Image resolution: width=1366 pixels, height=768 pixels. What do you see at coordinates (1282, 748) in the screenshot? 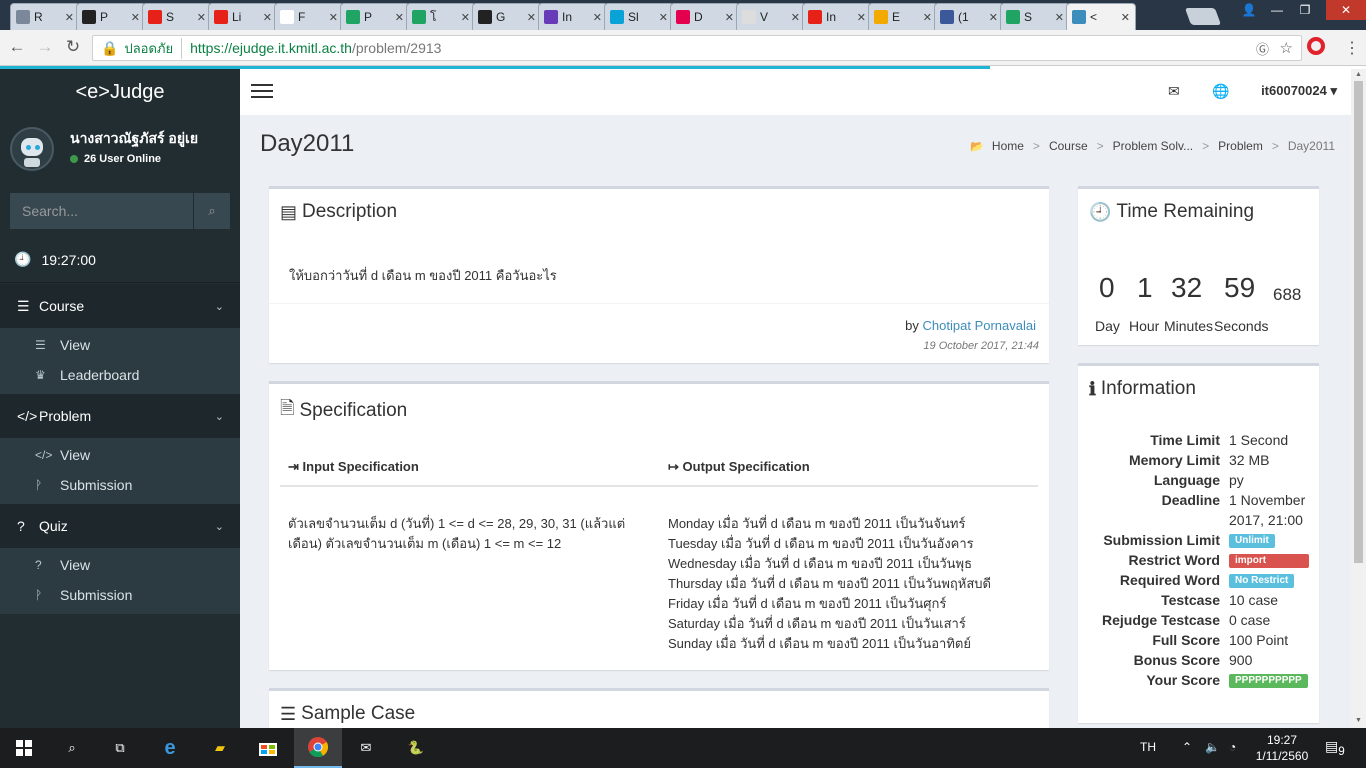
I see `taskbar-clock: 19:27 1/11/2560` at bounding box center [1282, 748].